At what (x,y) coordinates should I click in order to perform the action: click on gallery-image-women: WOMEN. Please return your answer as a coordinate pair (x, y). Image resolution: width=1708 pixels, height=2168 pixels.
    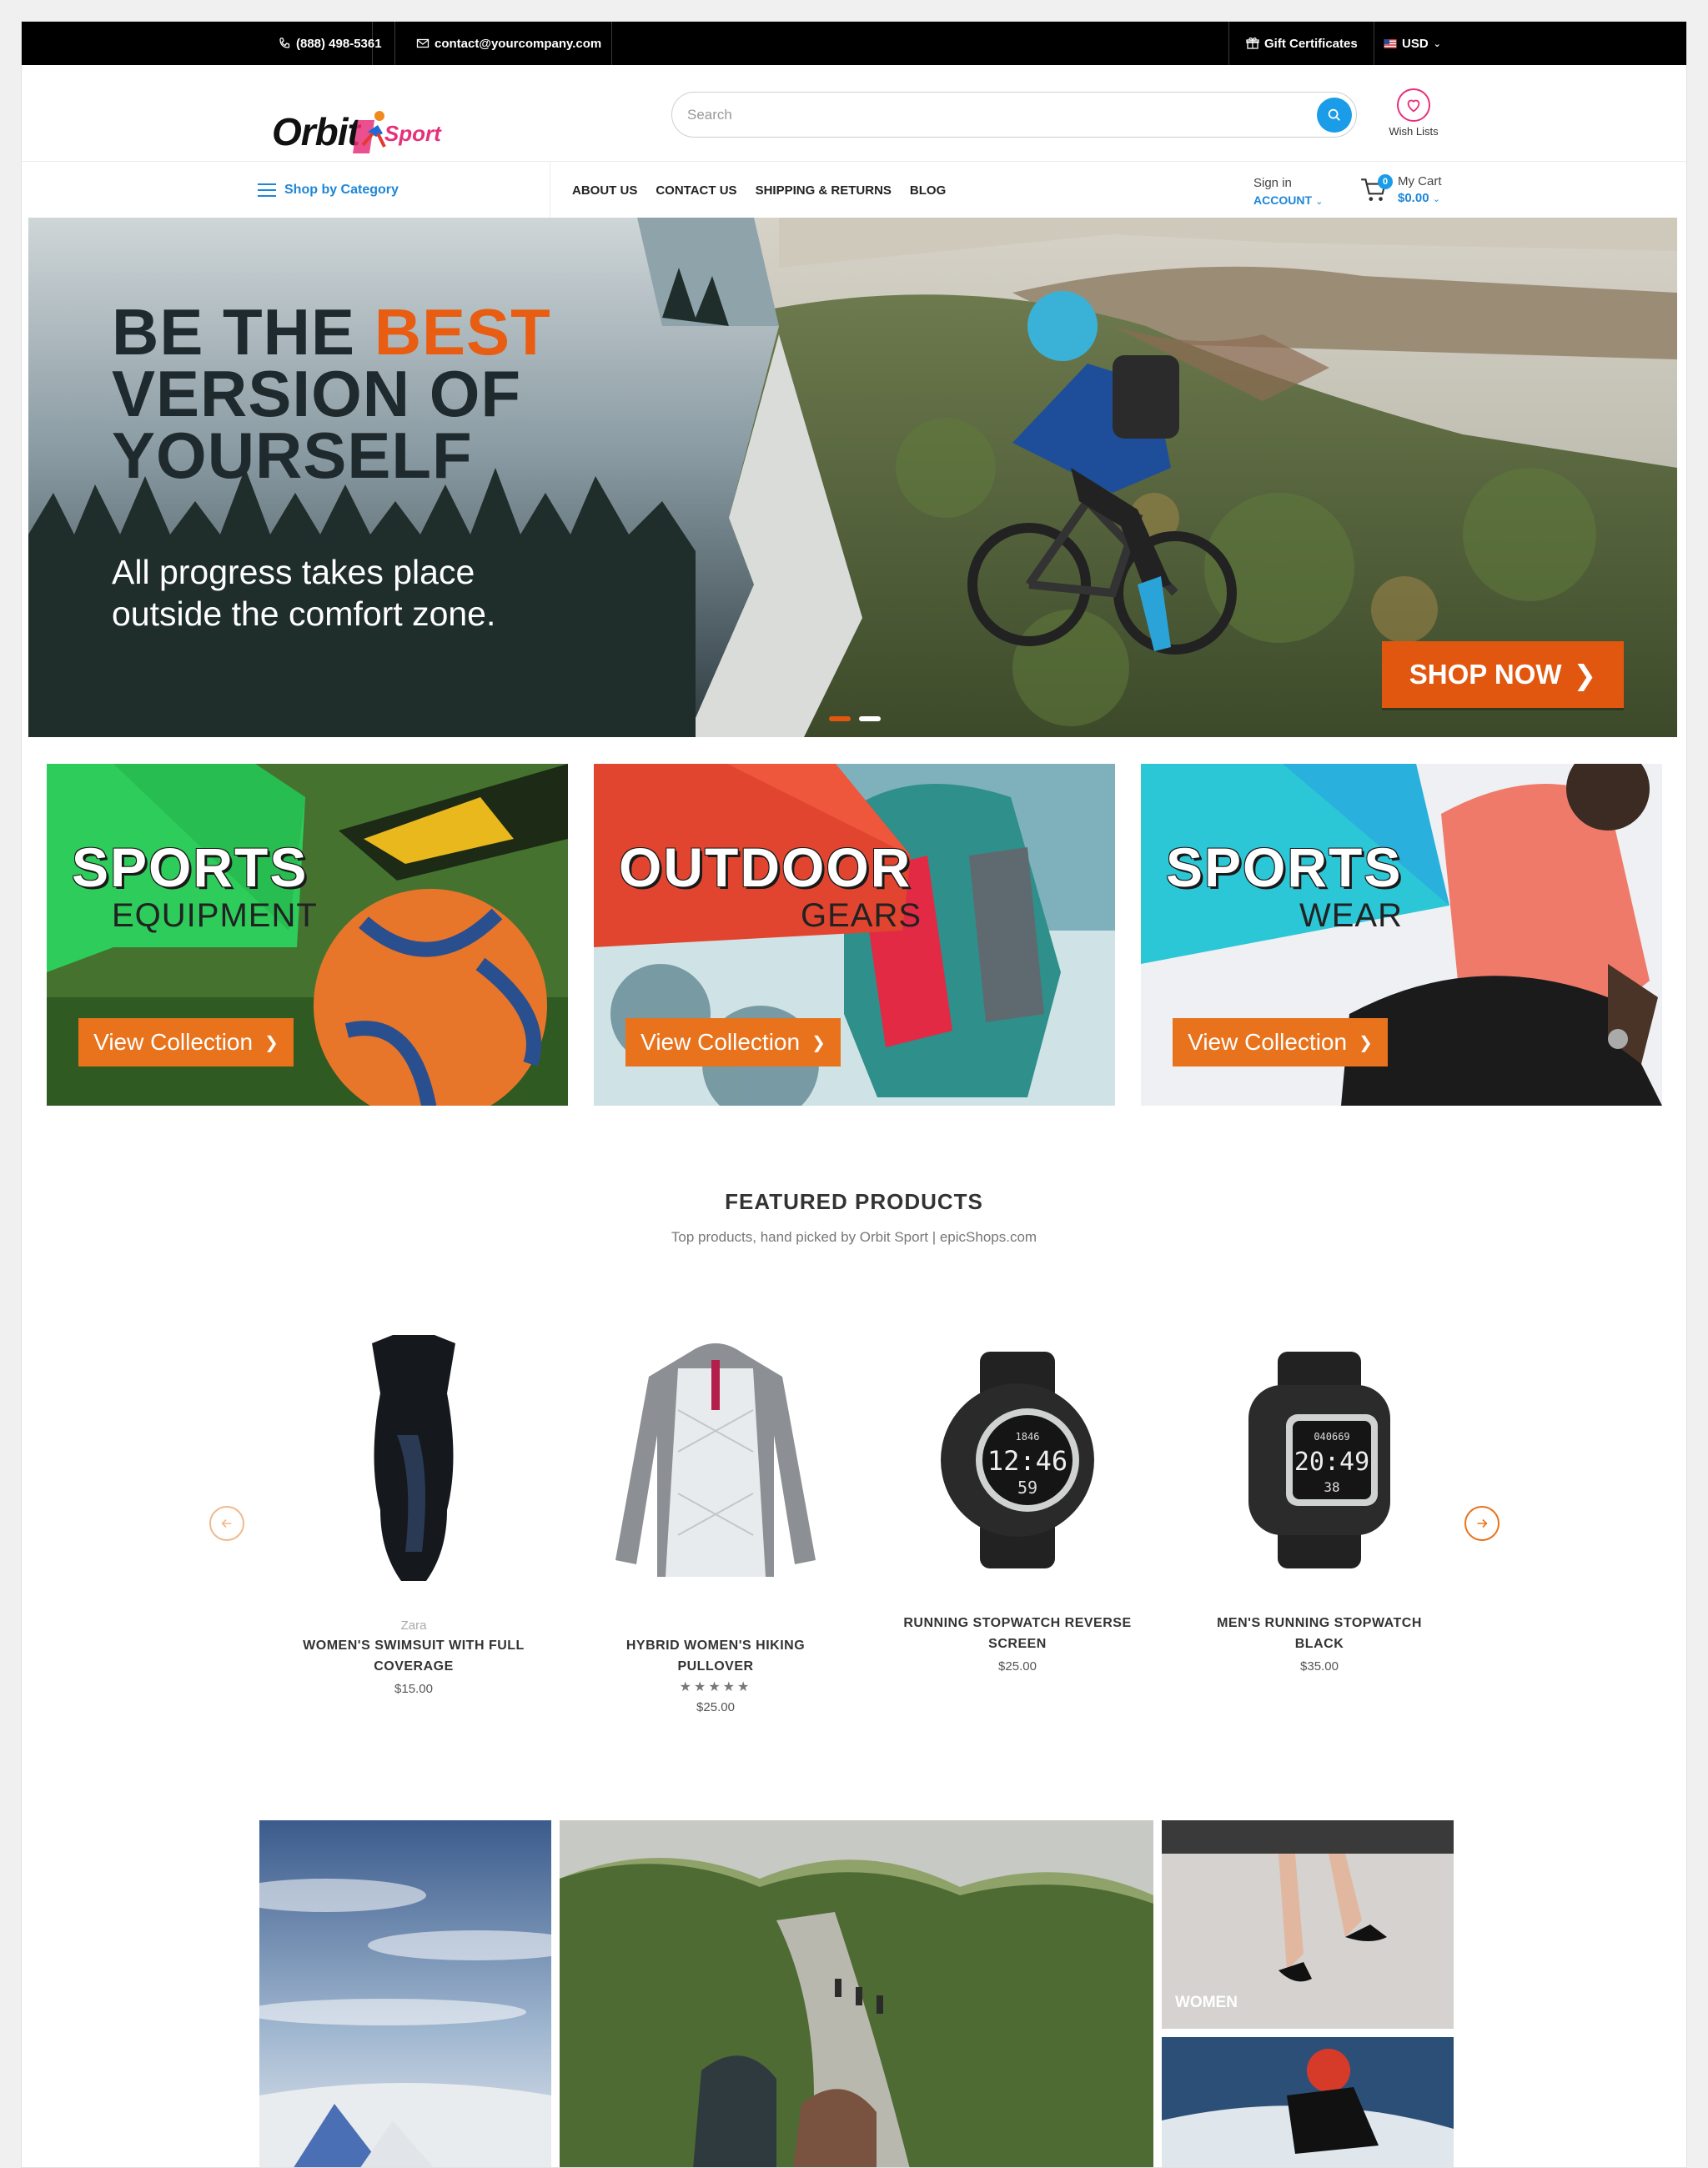
    Looking at the image, I should click on (1308, 1924).